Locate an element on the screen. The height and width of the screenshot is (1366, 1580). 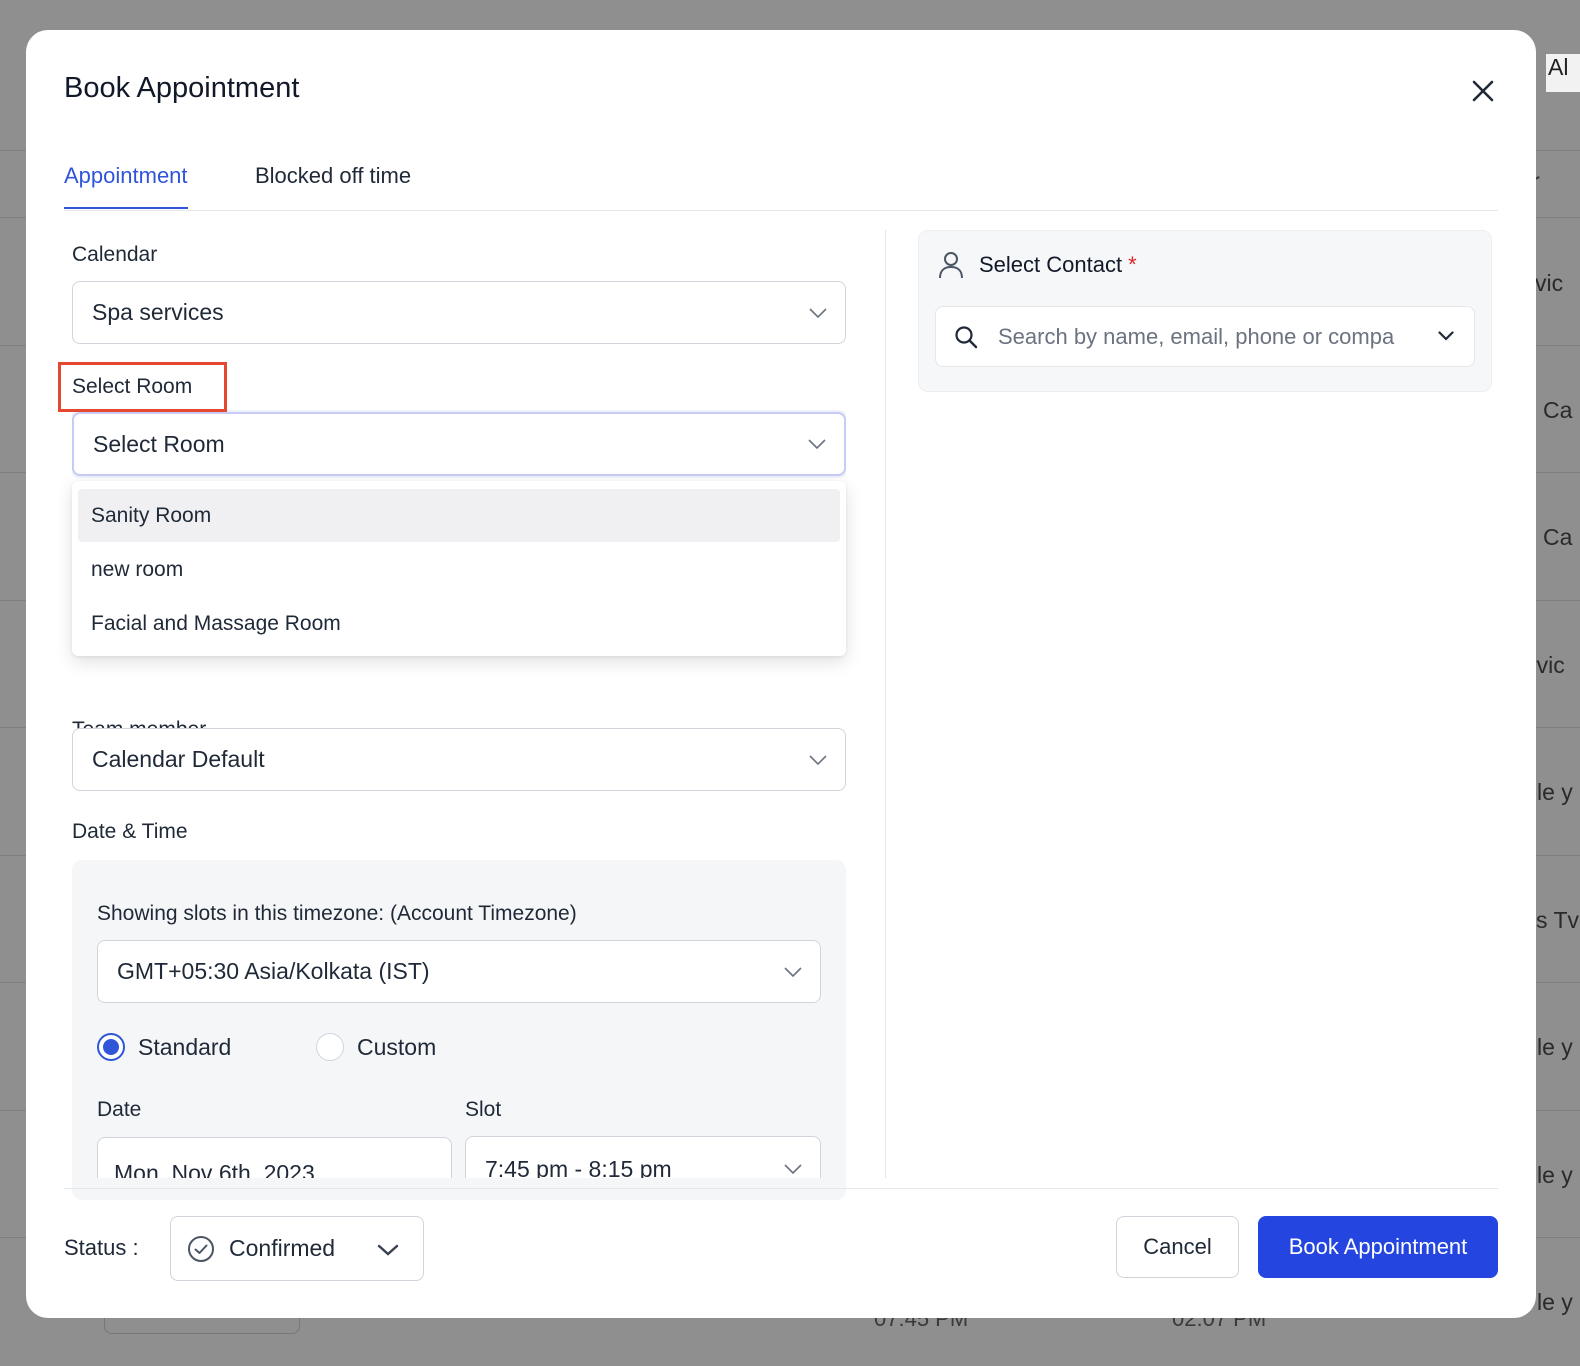
team-member-select: Calendar Default is located at coordinates (459, 759).